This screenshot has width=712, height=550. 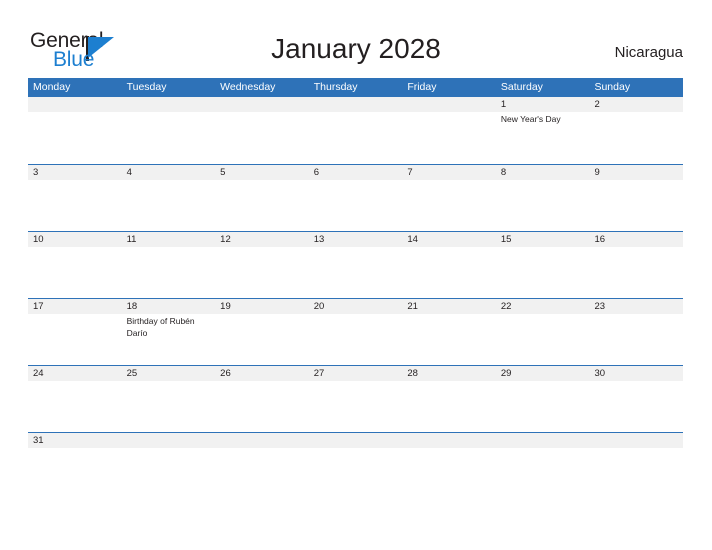 I want to click on dow-header-wednesday: Wednesday, so click(x=248, y=87).